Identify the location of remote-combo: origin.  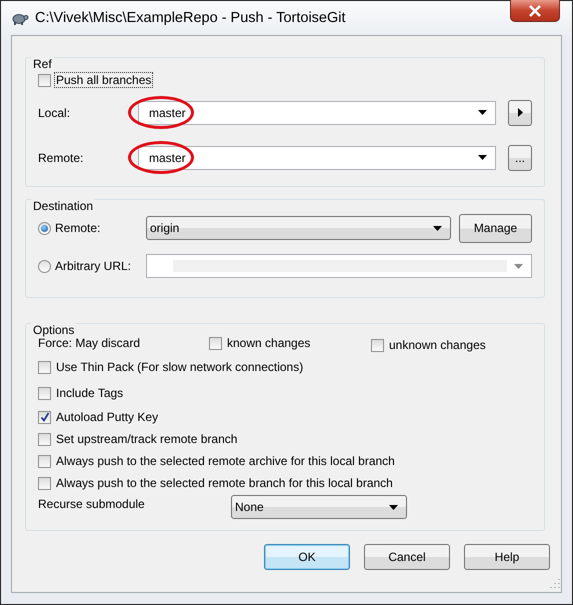
(298, 228).